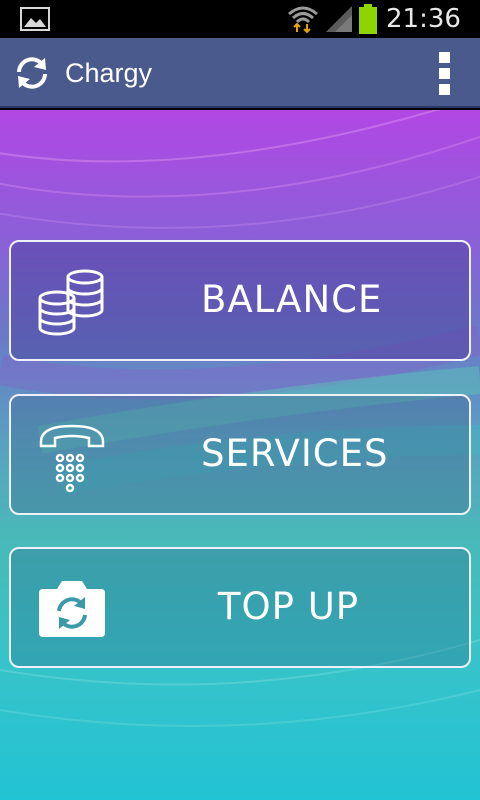  I want to click on status-time: 21:36, so click(423, 19).